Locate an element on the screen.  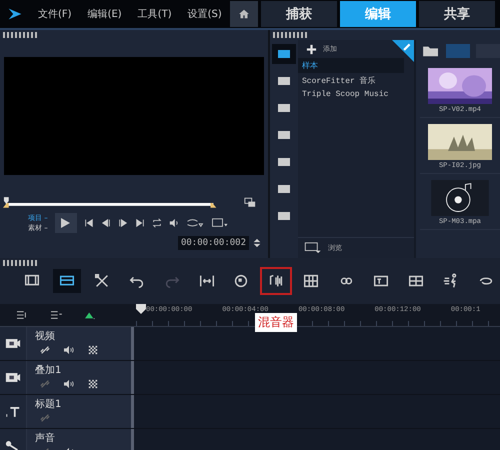
track-name: 标题1 is located at coordinates (48, 404).